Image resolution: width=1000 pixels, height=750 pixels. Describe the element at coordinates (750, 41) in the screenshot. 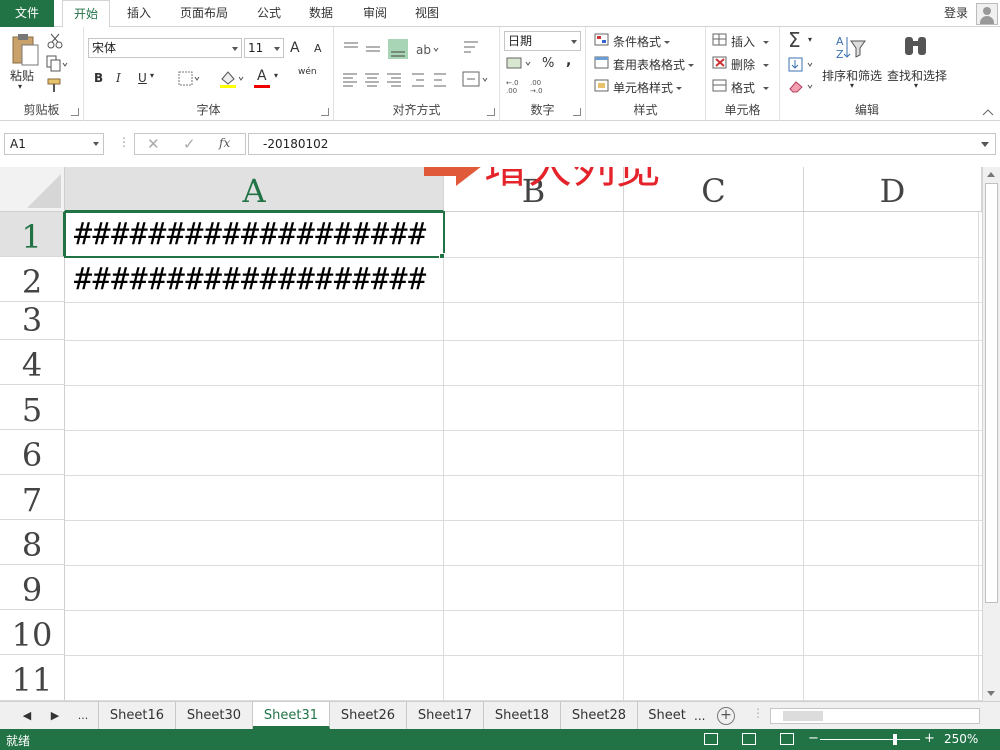

I see `insert-cells-button: 插入` at that location.